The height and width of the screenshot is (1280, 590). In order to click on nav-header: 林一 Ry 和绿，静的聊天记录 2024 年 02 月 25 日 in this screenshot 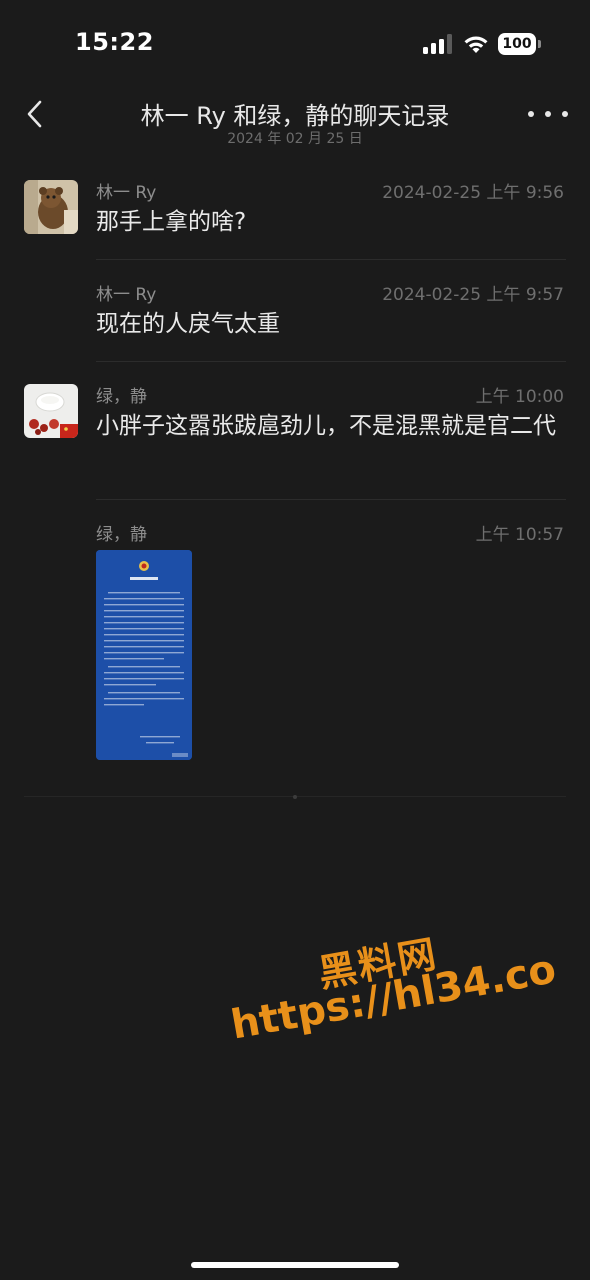, I will do `click(295, 124)`.